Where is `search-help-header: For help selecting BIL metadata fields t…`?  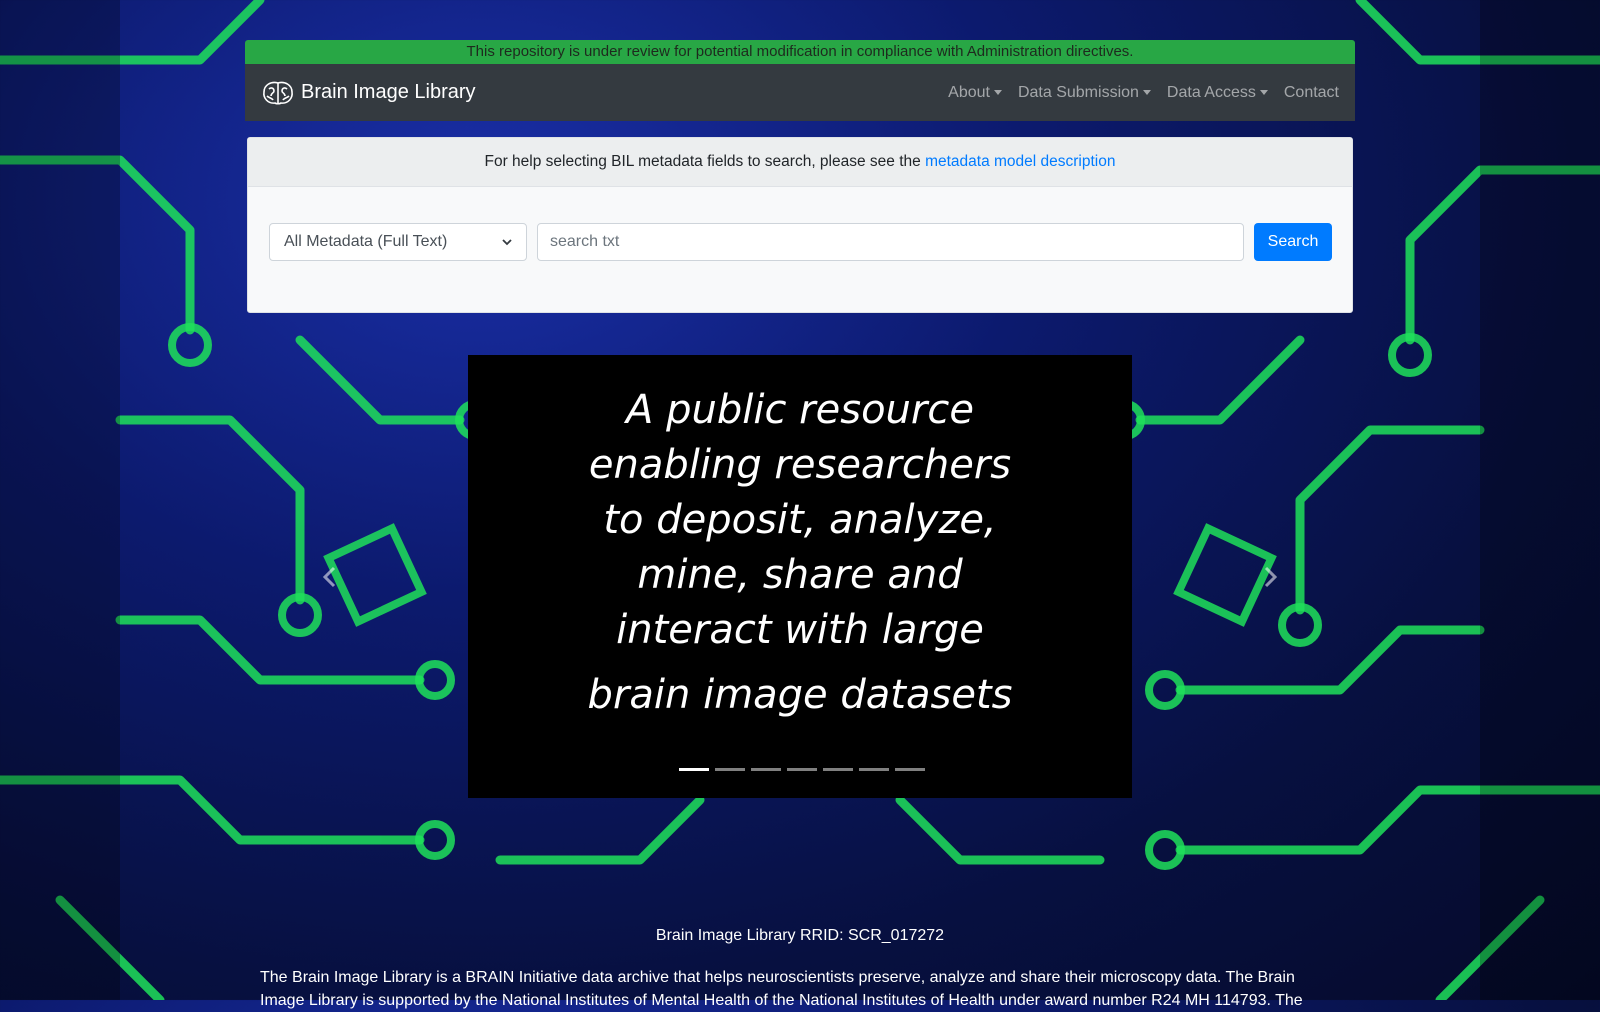
search-help-header: For help selecting BIL metadata fields t… is located at coordinates (800, 162).